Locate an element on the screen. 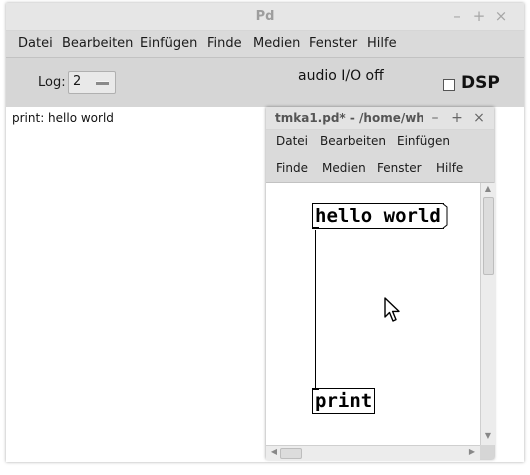  message-flag-icon is located at coordinates (444, 216).